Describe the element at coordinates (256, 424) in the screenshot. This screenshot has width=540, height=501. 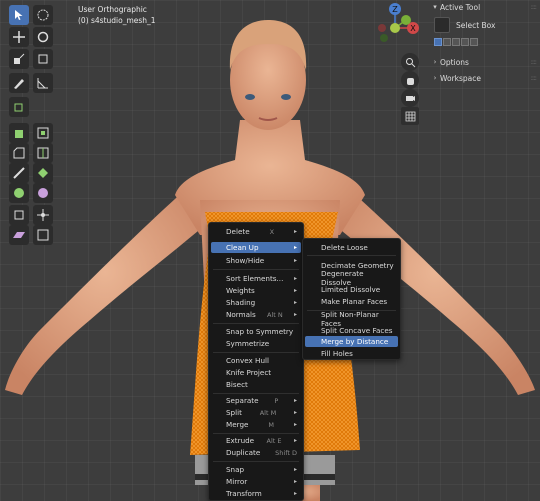
I see `menu-item-merge: Merge M ▸` at that location.